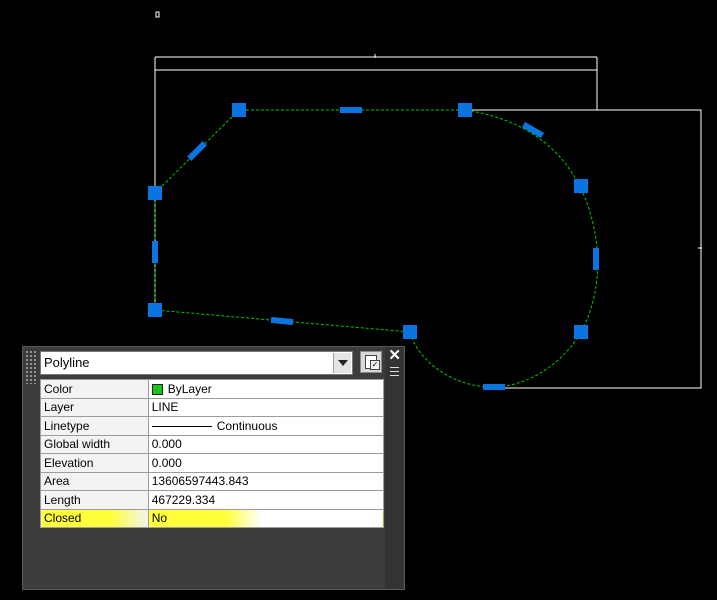 Image resolution: width=717 pixels, height=600 pixels. I want to click on property-value: 467229.334, so click(266, 500).